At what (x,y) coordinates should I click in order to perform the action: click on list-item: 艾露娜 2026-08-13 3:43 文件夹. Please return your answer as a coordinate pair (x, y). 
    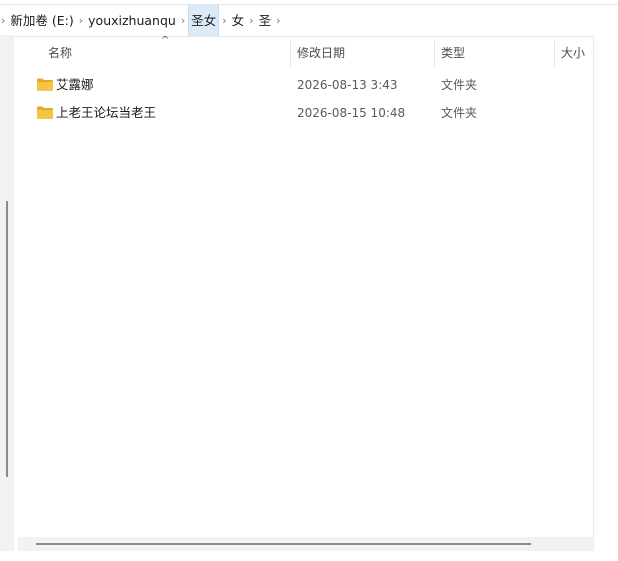
    Looking at the image, I should click on (305, 85).